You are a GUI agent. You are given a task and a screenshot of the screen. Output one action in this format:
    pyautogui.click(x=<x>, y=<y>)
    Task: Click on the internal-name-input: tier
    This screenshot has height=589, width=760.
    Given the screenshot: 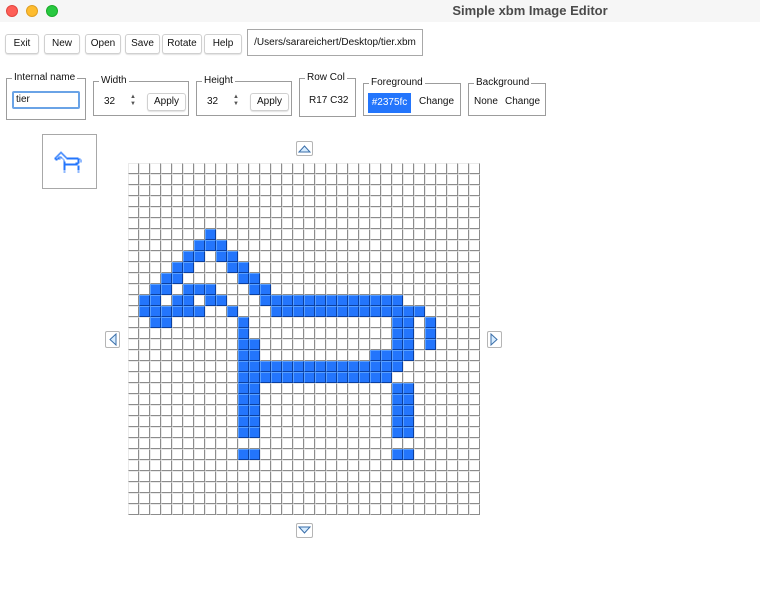 What is the action you would take?
    pyautogui.click(x=46, y=100)
    